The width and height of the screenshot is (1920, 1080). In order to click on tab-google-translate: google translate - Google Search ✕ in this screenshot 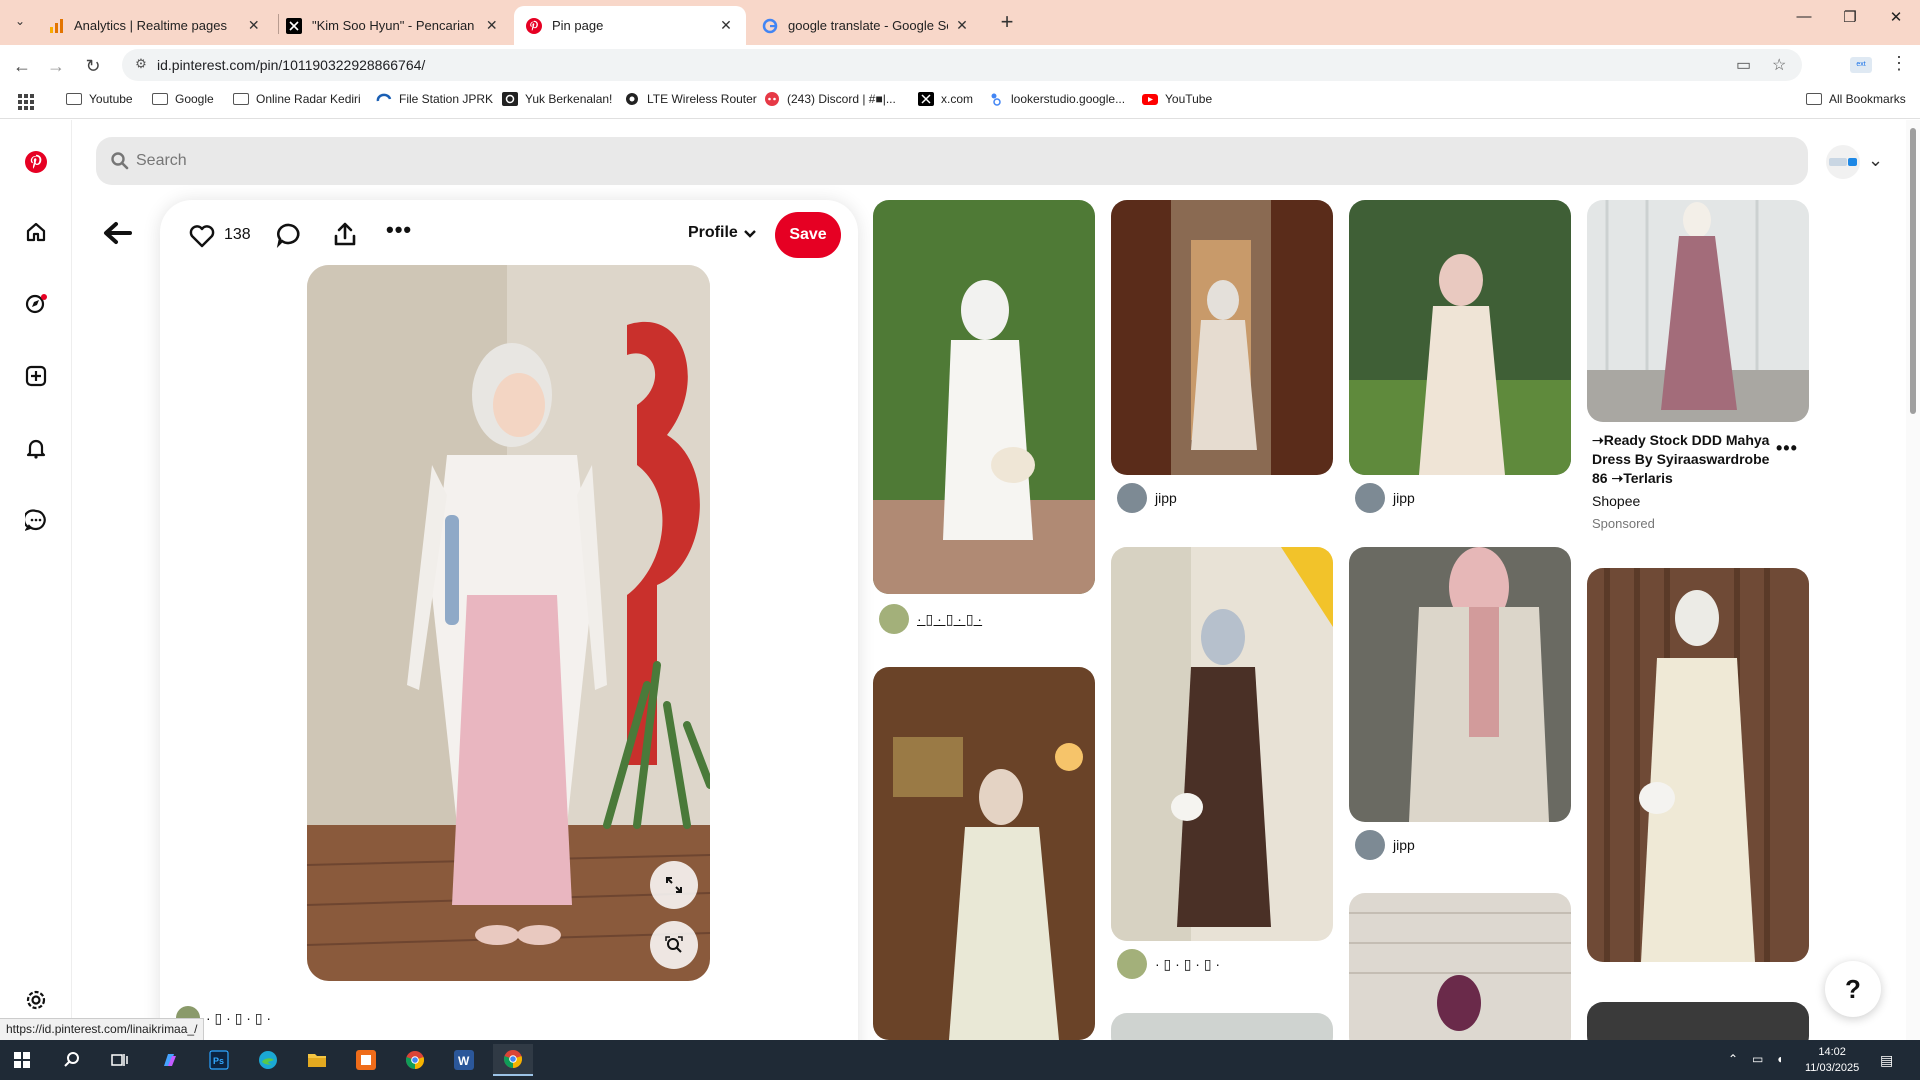, I will do `click(866, 25)`.